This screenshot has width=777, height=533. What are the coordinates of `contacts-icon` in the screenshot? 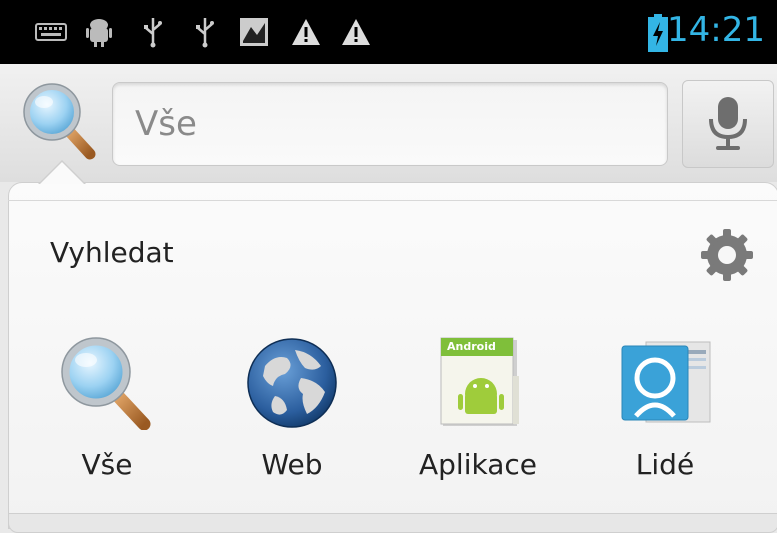 It's located at (665, 383).